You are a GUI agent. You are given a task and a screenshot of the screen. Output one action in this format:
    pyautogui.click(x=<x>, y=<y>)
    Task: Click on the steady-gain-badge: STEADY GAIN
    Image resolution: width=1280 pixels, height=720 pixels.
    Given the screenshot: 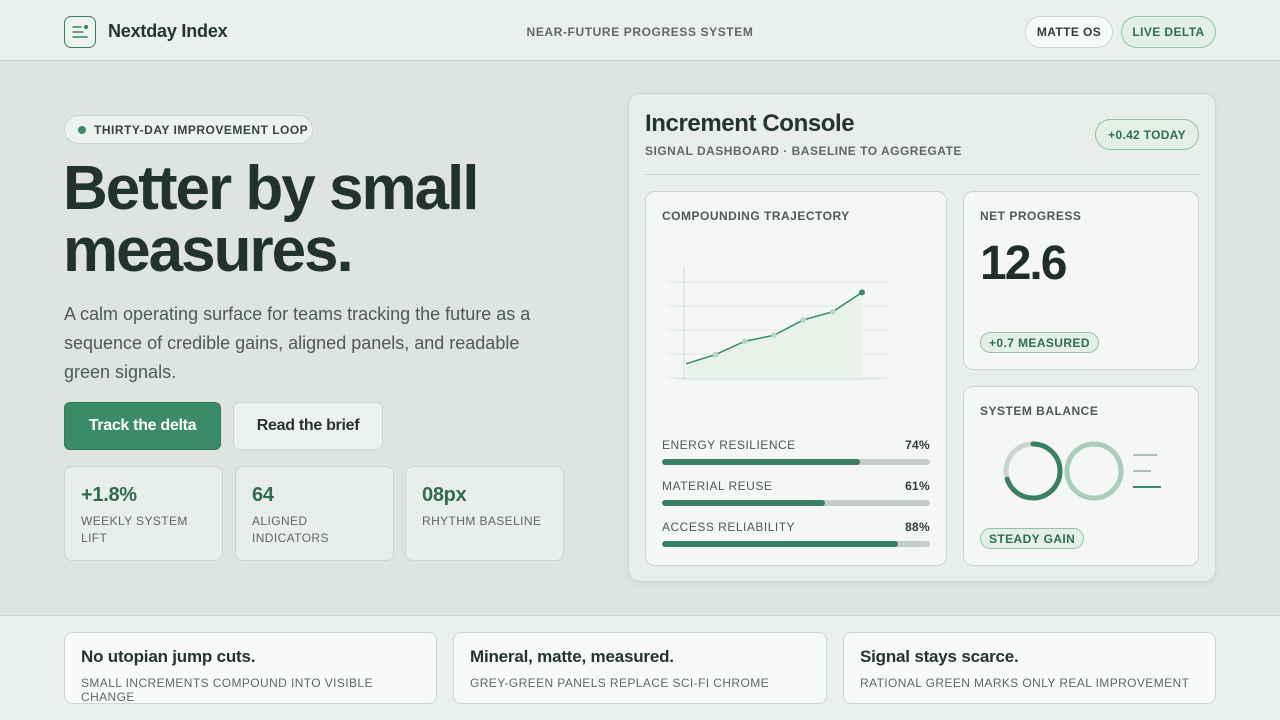 What is the action you would take?
    pyautogui.click(x=1032, y=538)
    